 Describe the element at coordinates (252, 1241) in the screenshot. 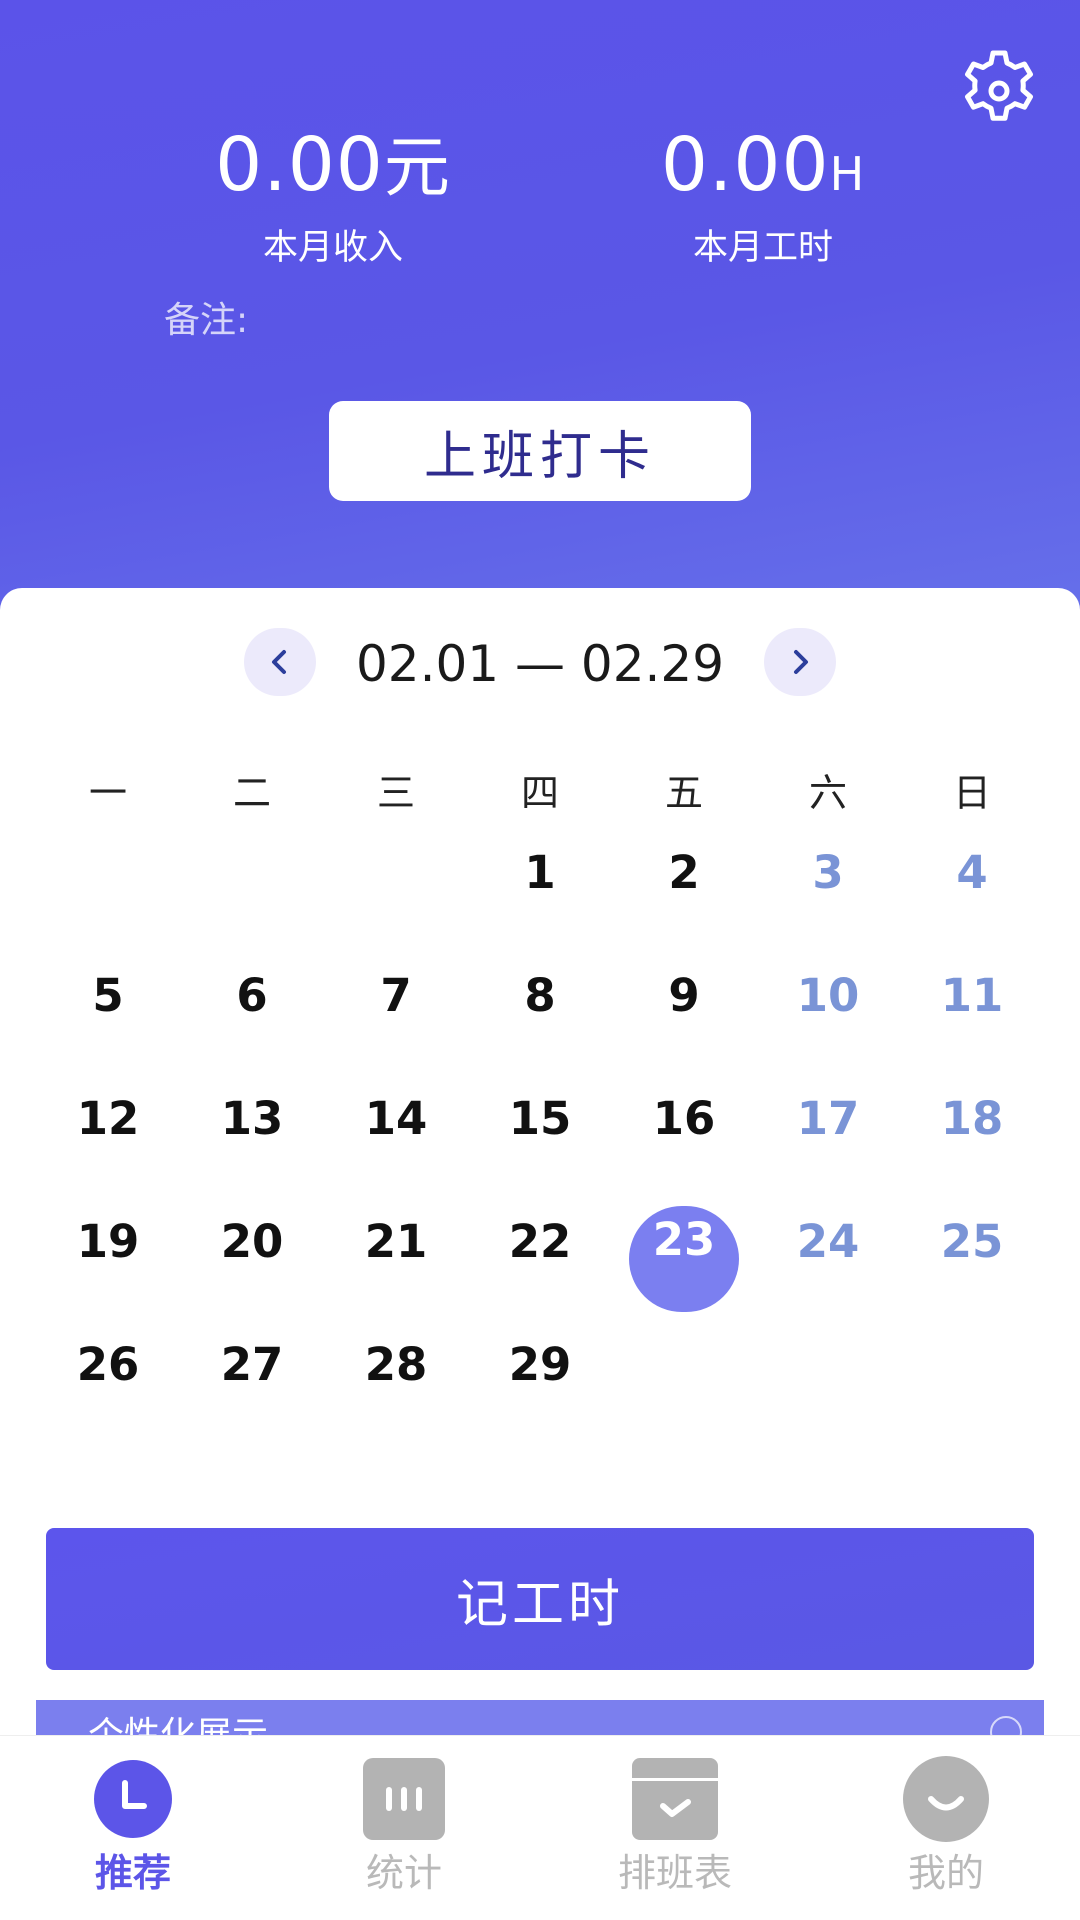

I see `day-number: 20` at that location.